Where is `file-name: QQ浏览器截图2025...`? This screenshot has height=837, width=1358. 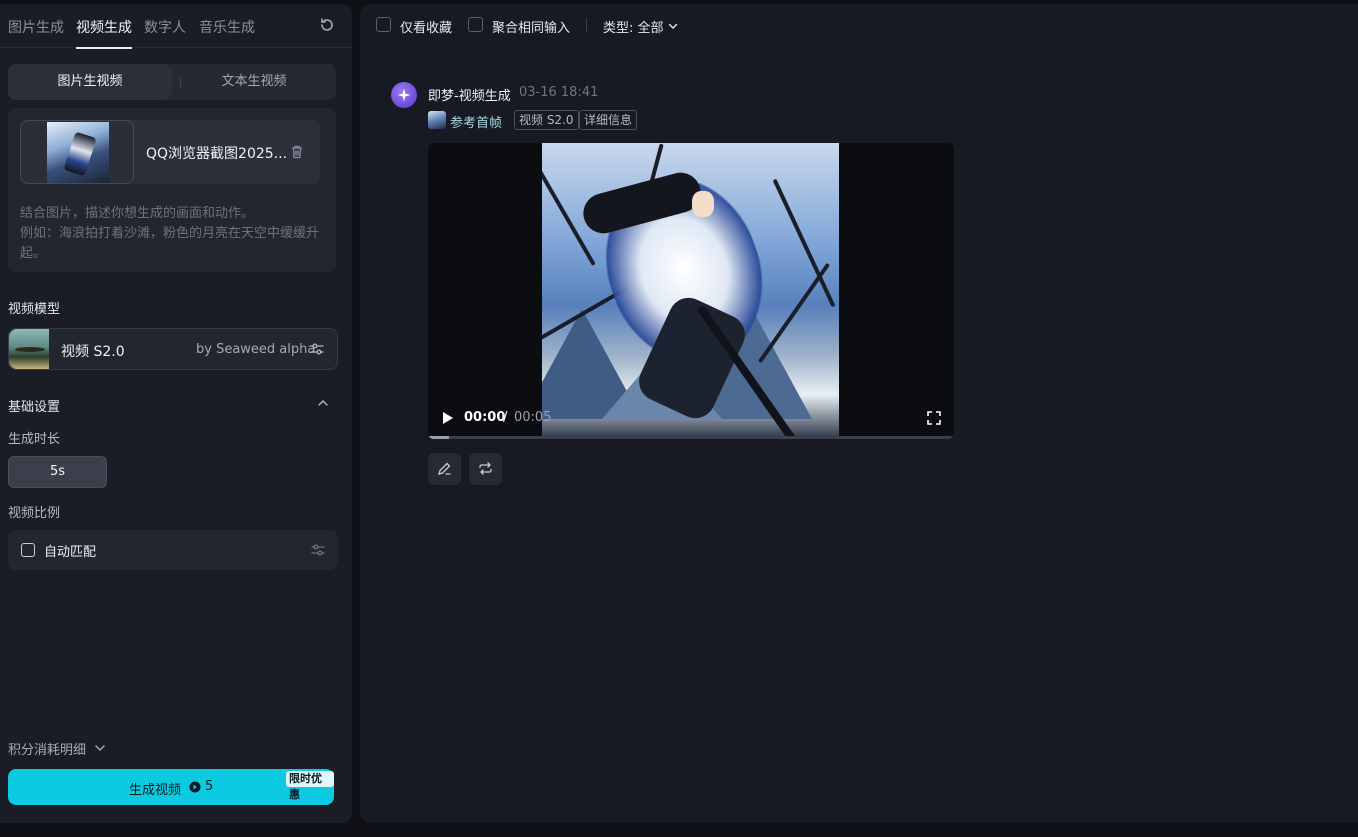
file-name: QQ浏览器截图2025... is located at coordinates (217, 154).